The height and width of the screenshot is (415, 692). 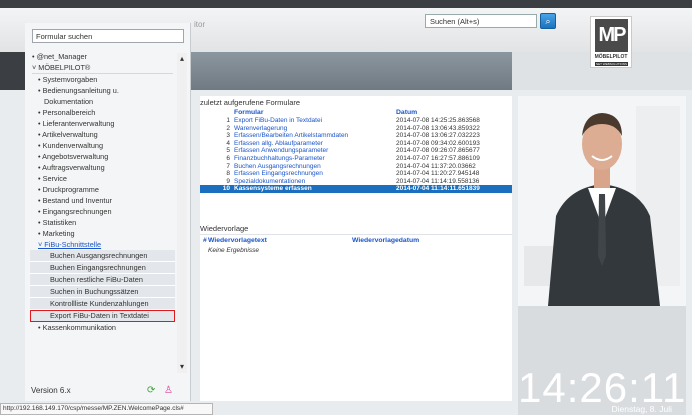 What do you see at coordinates (228, 151) in the screenshot?
I see `row-number: 5` at bounding box center [228, 151].